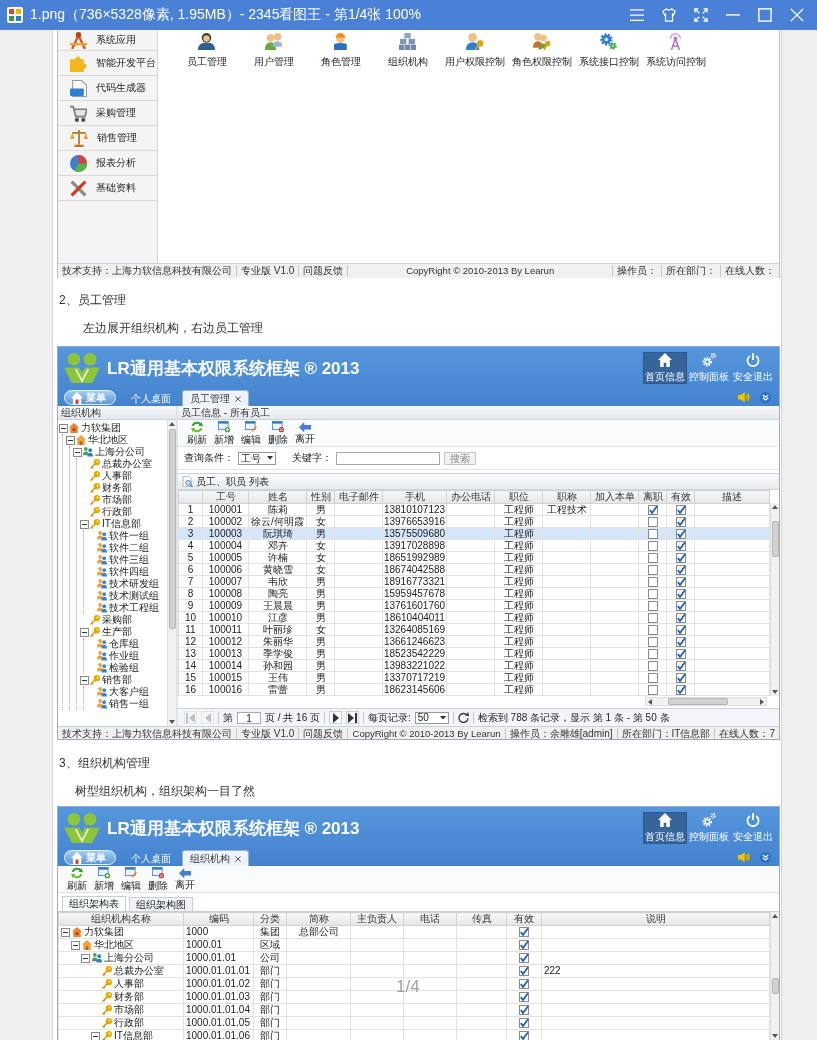  Describe the element at coordinates (278, 433) in the screenshot. I see `toolbar-button: 删除` at that location.